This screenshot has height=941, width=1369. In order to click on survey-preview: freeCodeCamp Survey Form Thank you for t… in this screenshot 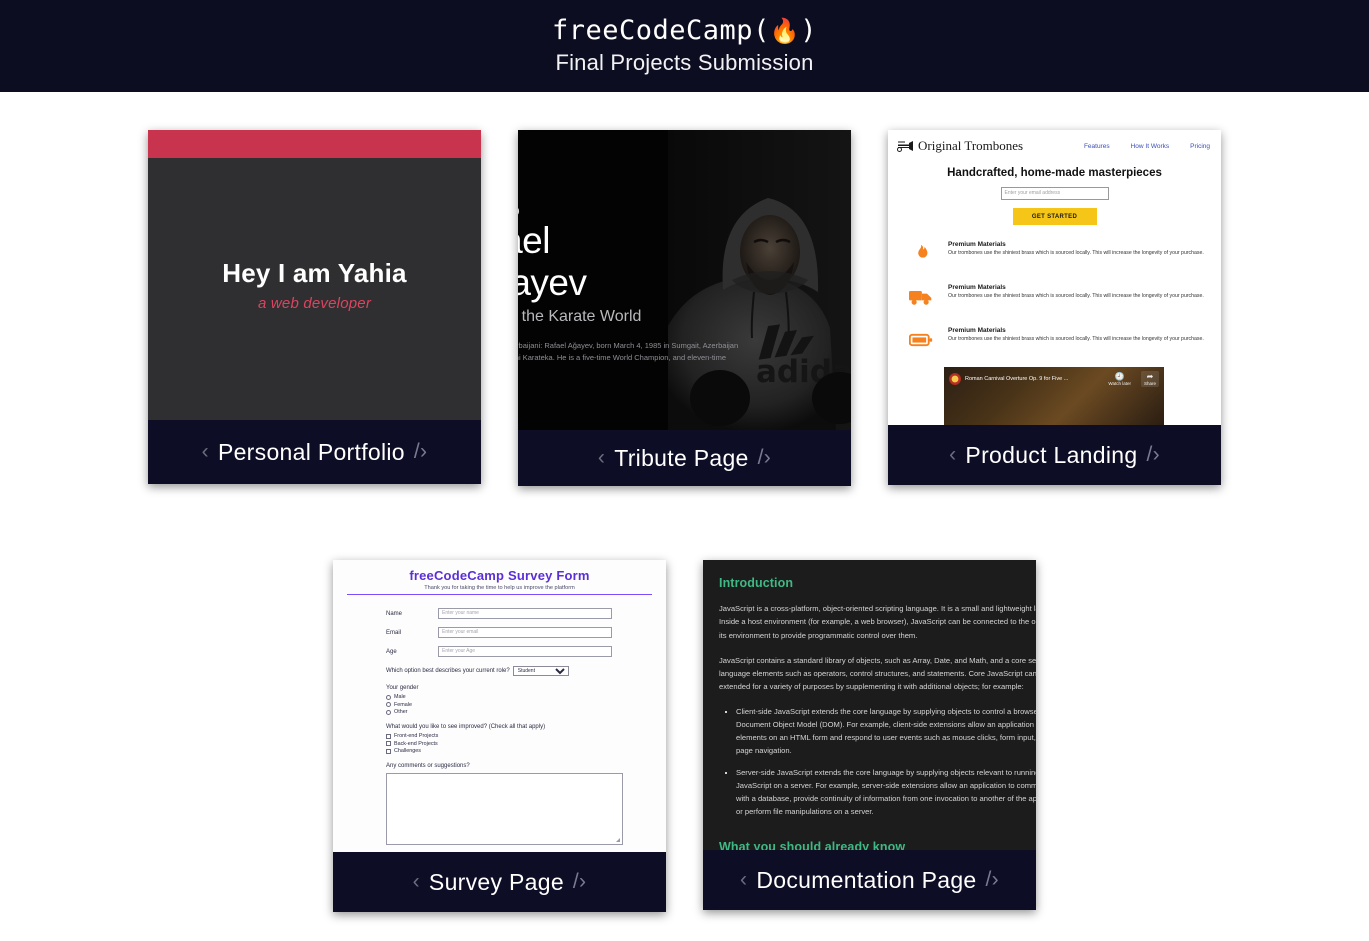, I will do `click(499, 706)`.